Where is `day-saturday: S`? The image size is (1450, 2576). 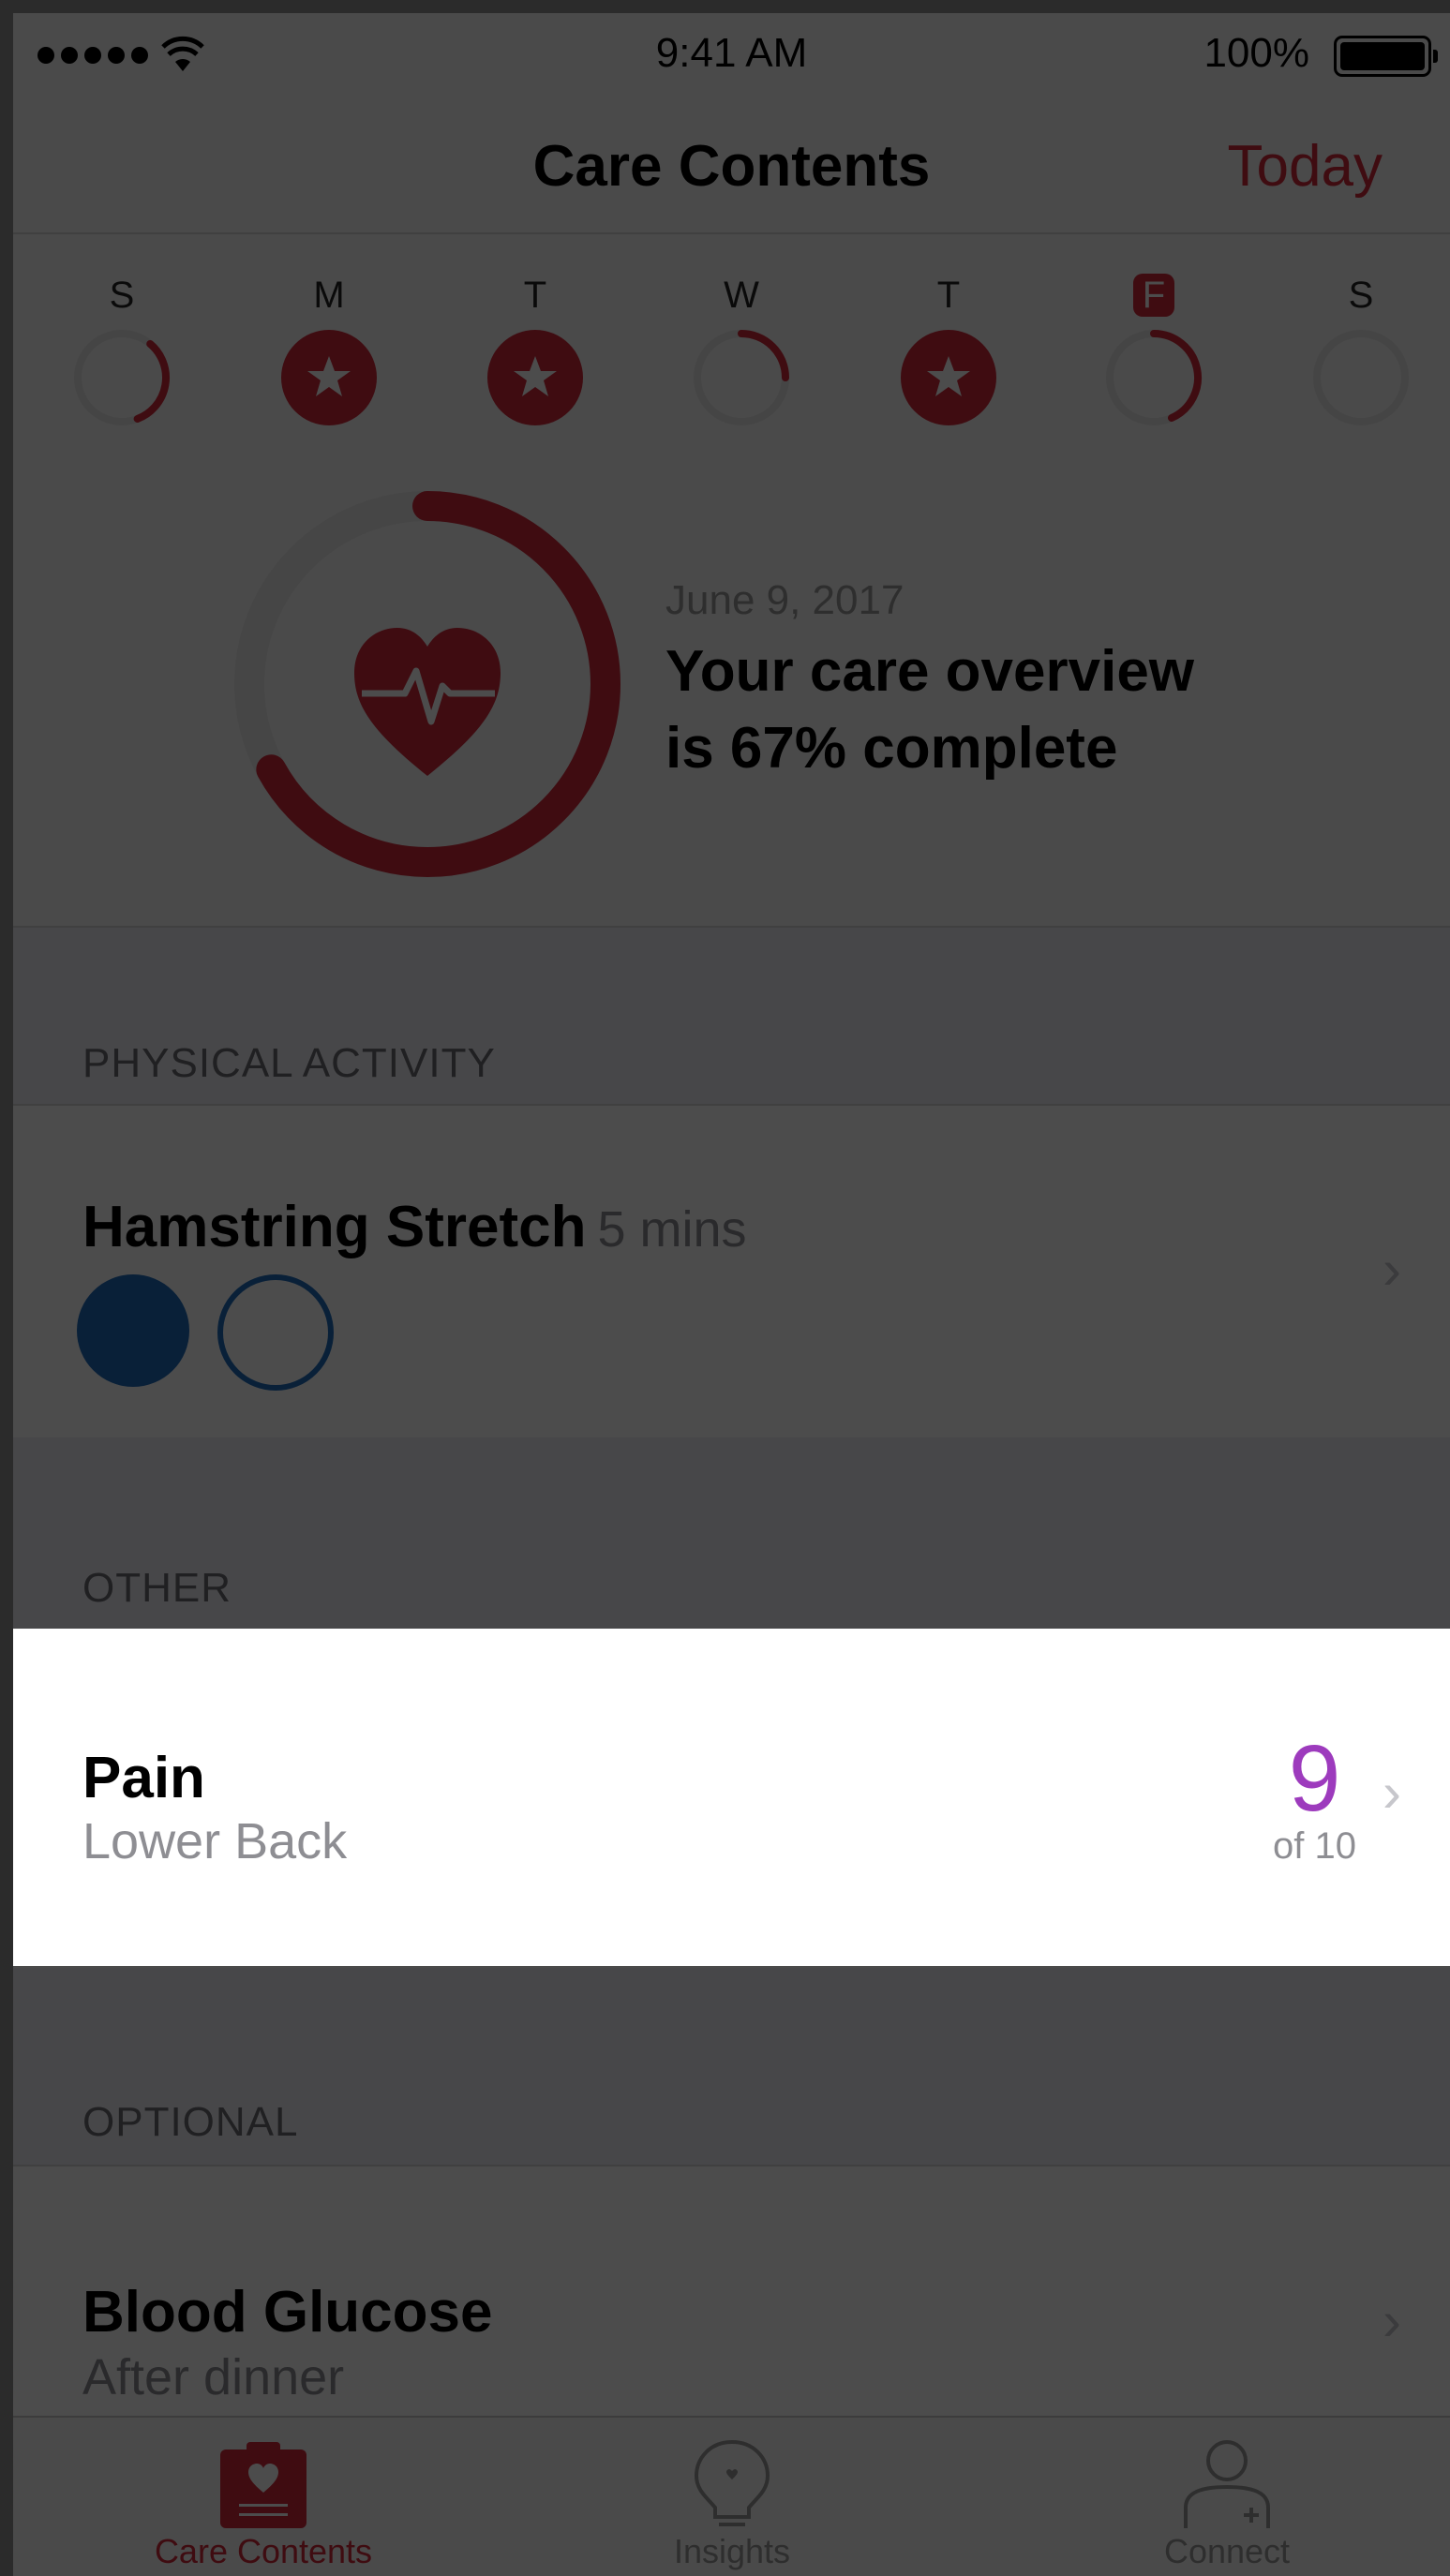 day-saturday: S is located at coordinates (1361, 329).